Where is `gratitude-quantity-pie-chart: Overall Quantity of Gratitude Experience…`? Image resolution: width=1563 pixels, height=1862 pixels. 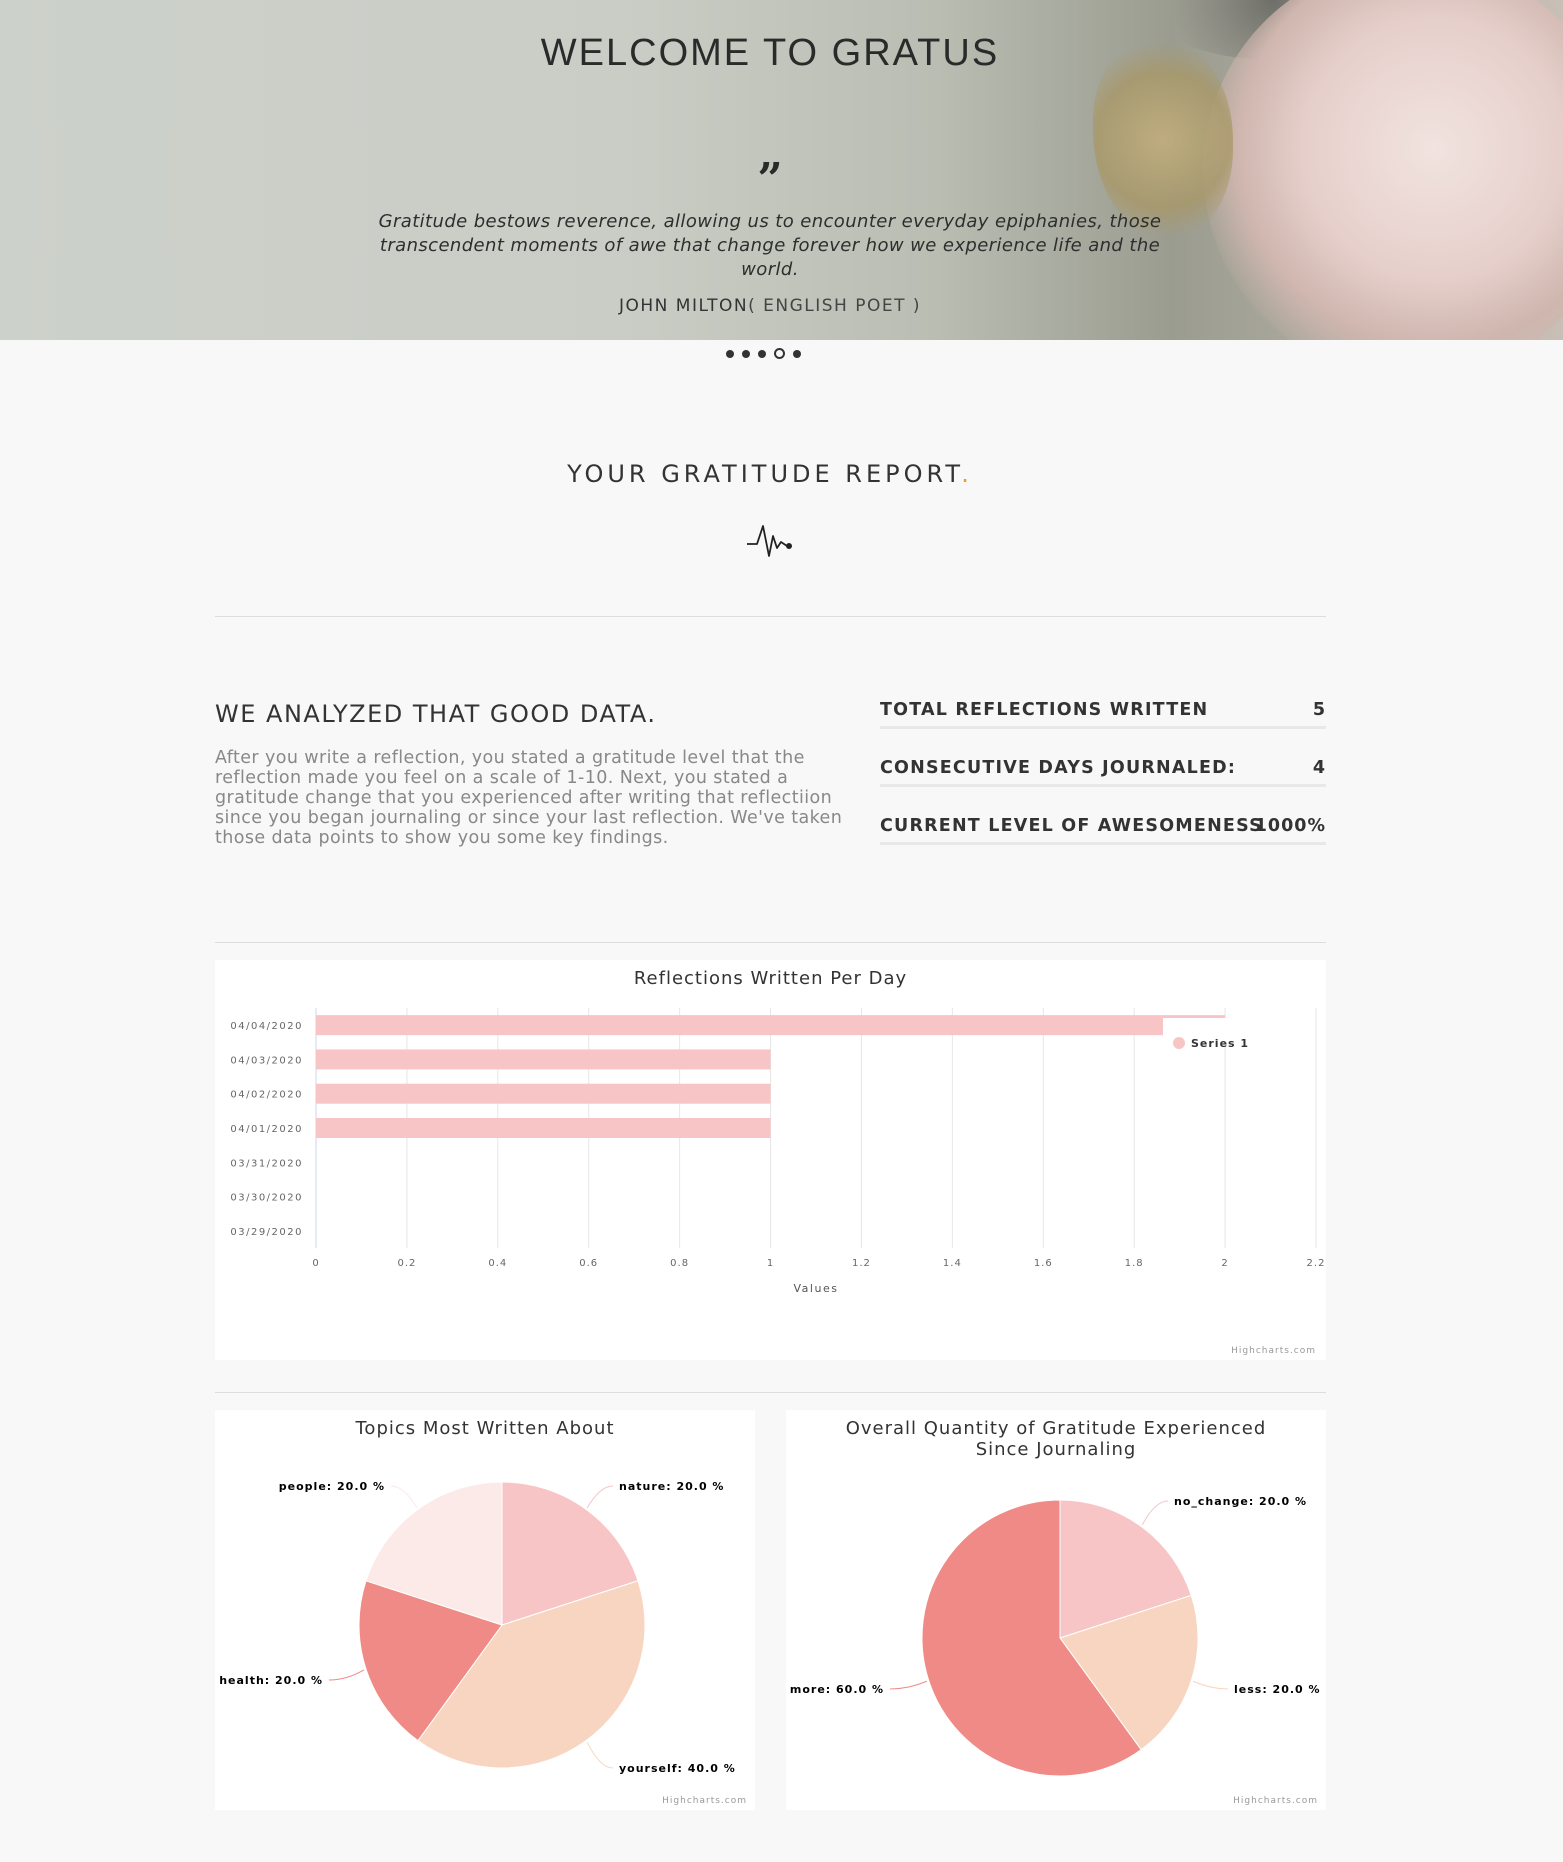 gratitude-quantity-pie-chart: Overall Quantity of Gratitude Experience… is located at coordinates (1056, 1610).